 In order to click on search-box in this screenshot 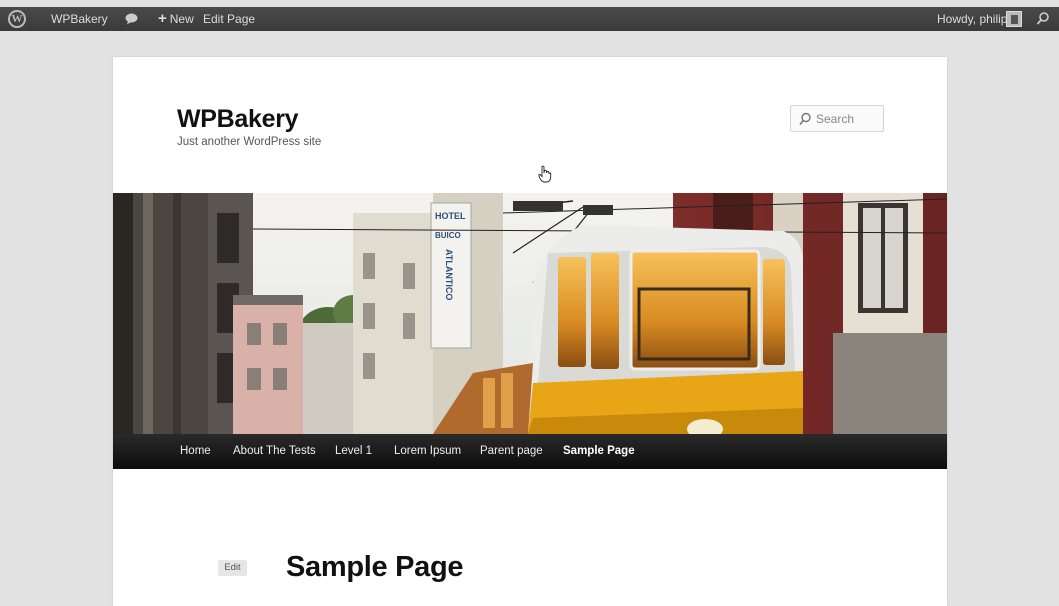, I will do `click(837, 118)`.